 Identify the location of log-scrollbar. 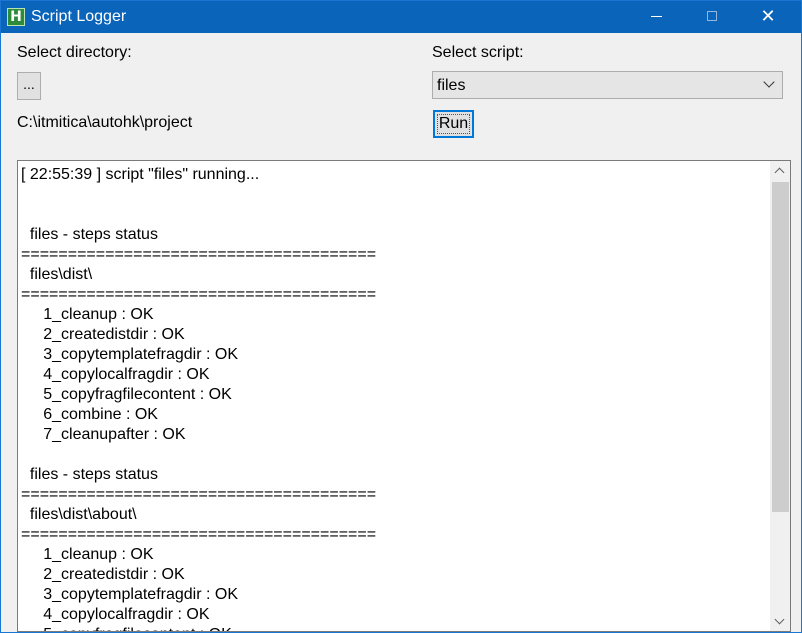
(780, 396).